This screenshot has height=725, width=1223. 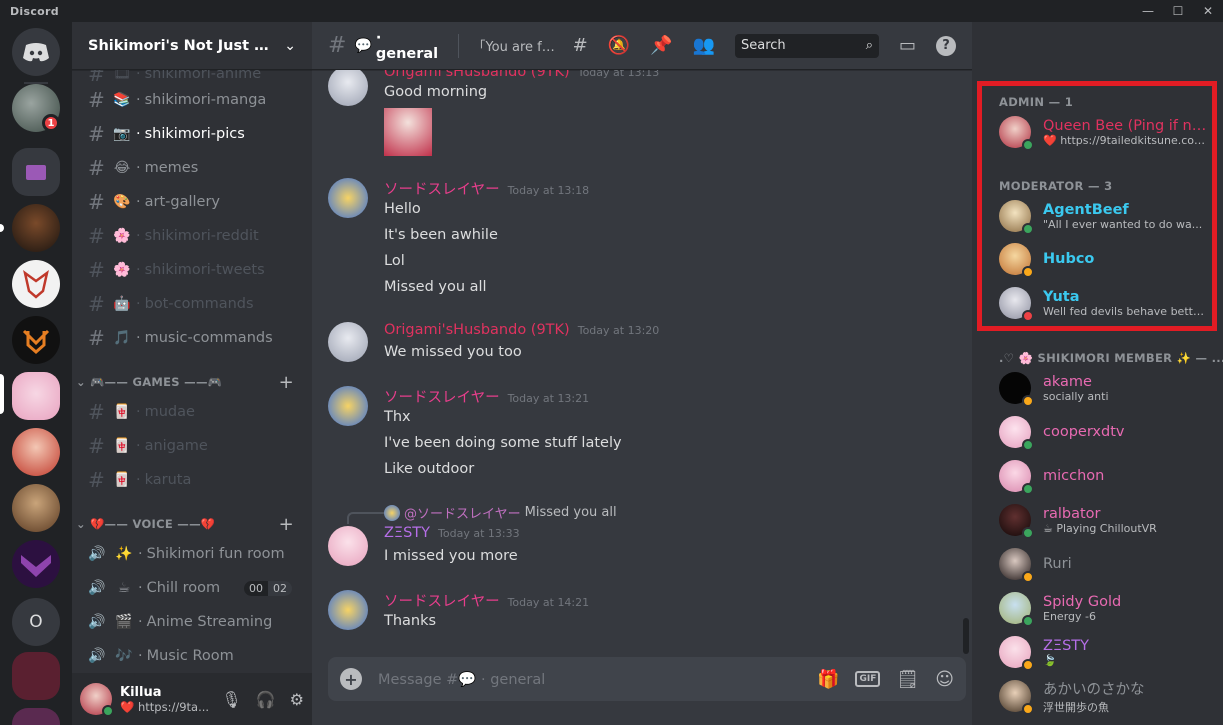 What do you see at coordinates (407, 45) in the screenshot?
I see `channel-title: · general` at bounding box center [407, 45].